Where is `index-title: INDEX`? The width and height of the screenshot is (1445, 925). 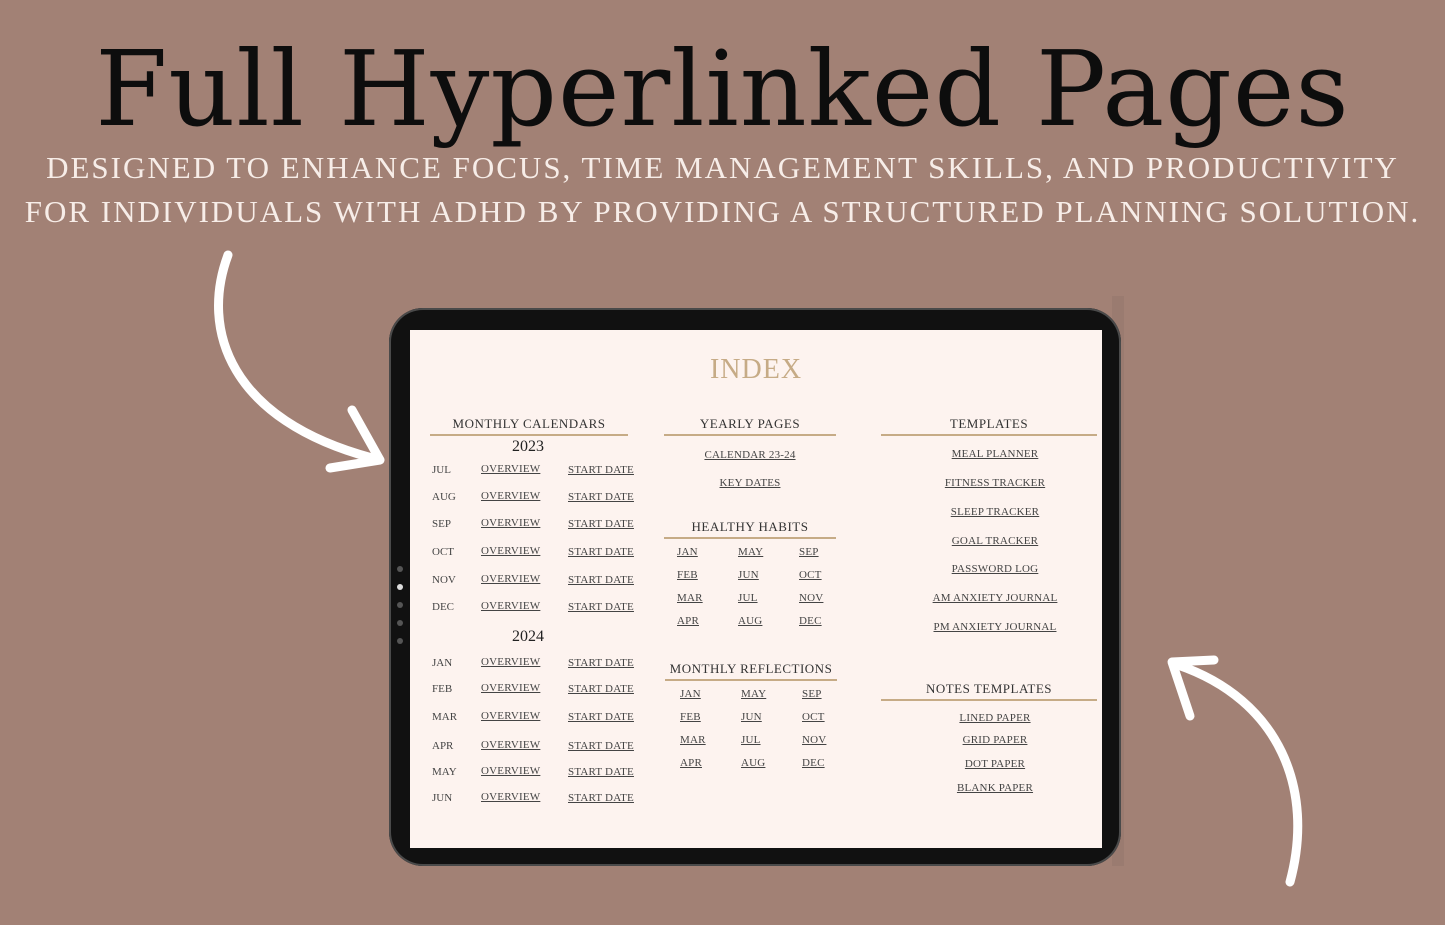
index-title: INDEX is located at coordinates (756, 369).